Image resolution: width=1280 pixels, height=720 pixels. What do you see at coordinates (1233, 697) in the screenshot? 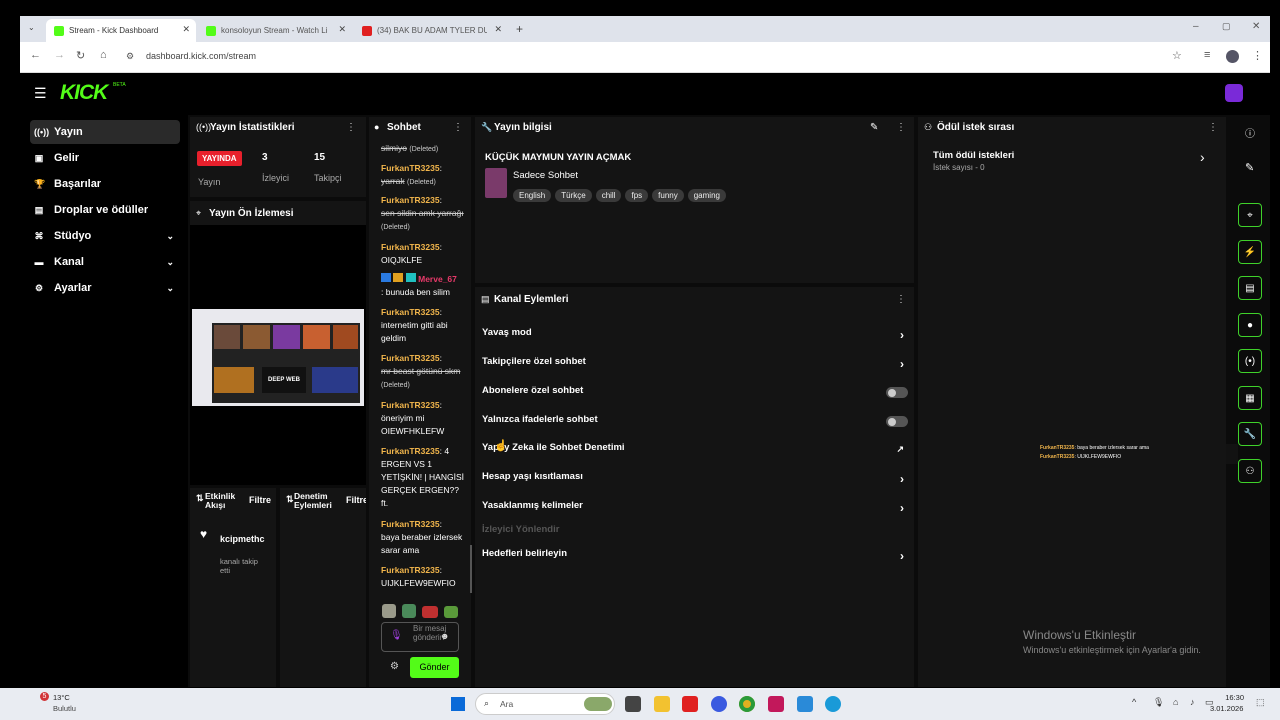
I see `clock-time: 16:30` at bounding box center [1233, 697].